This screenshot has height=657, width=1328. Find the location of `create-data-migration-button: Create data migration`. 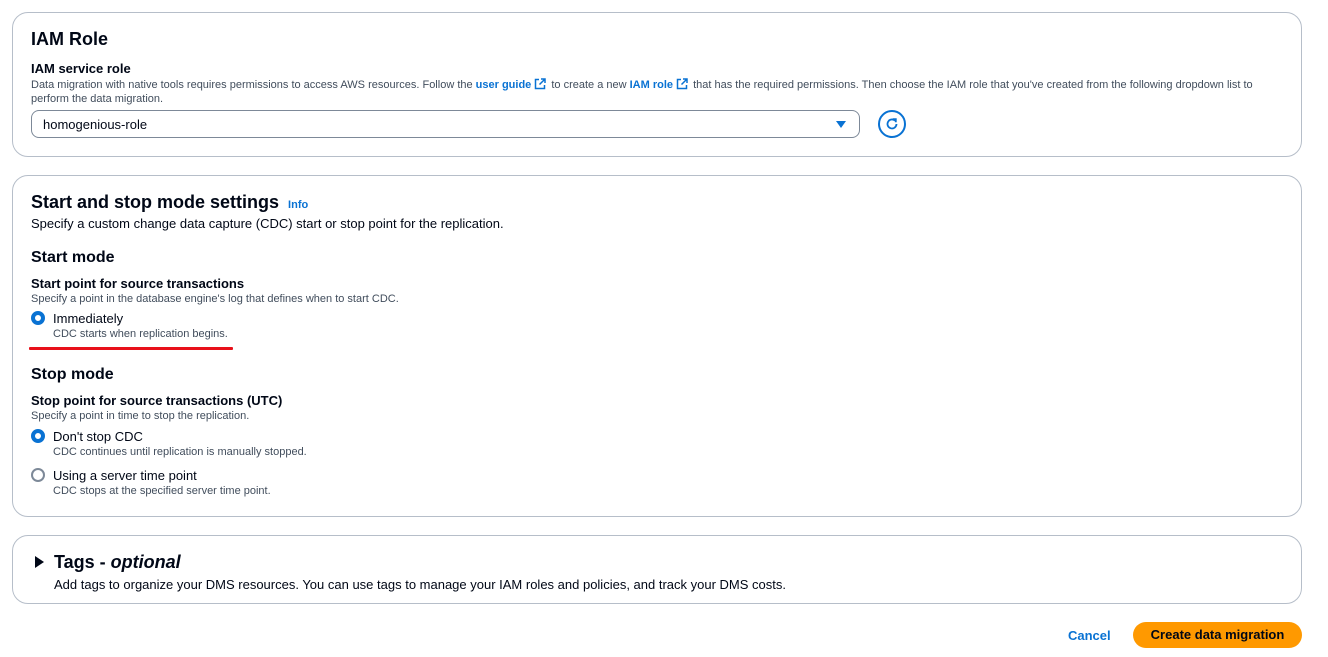

create-data-migration-button: Create data migration is located at coordinates (1217, 635).